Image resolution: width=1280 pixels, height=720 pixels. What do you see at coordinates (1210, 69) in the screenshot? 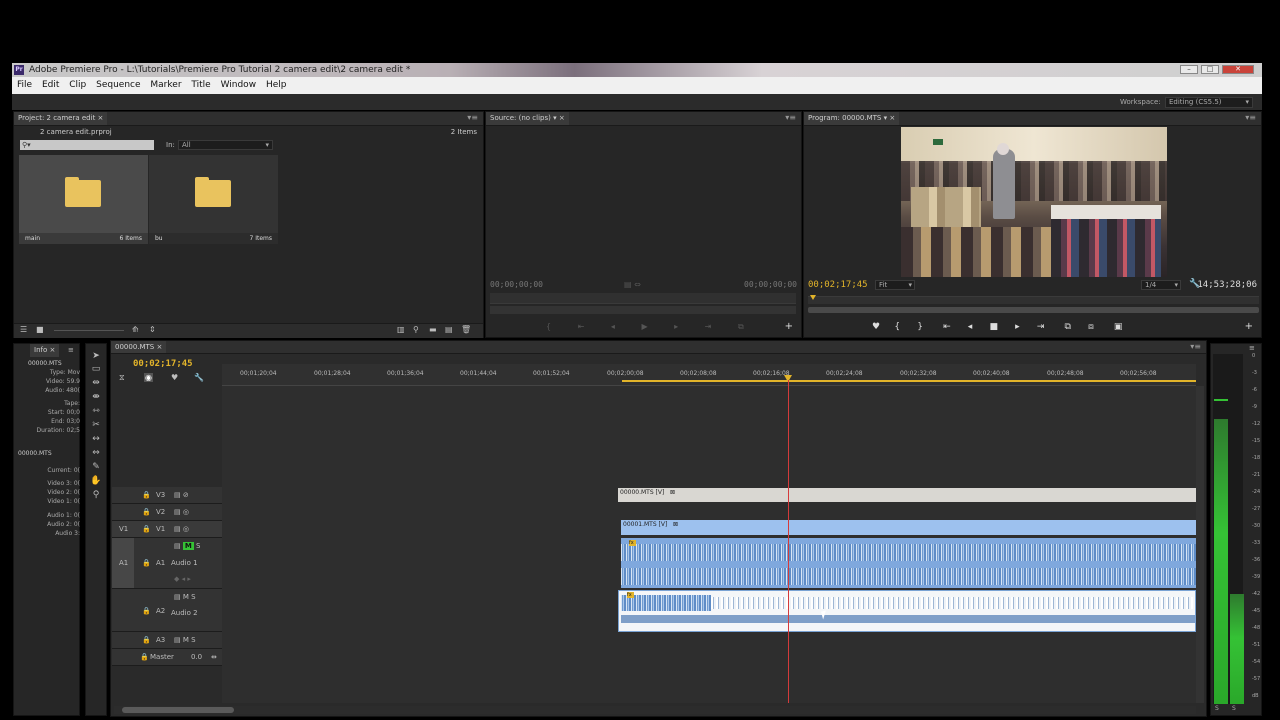
I see `maximize-icon: □` at bounding box center [1210, 69].